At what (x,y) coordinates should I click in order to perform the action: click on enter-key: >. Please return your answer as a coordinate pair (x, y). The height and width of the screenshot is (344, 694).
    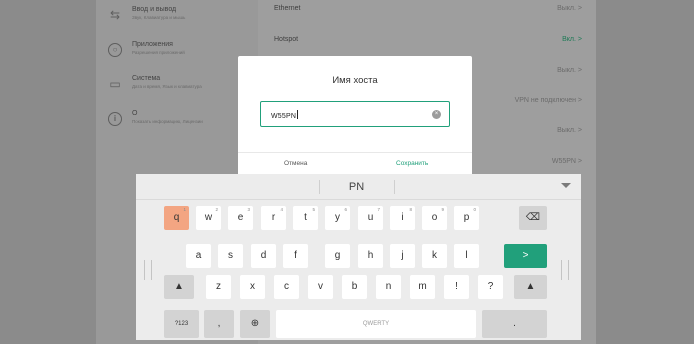
    Looking at the image, I should click on (525, 256).